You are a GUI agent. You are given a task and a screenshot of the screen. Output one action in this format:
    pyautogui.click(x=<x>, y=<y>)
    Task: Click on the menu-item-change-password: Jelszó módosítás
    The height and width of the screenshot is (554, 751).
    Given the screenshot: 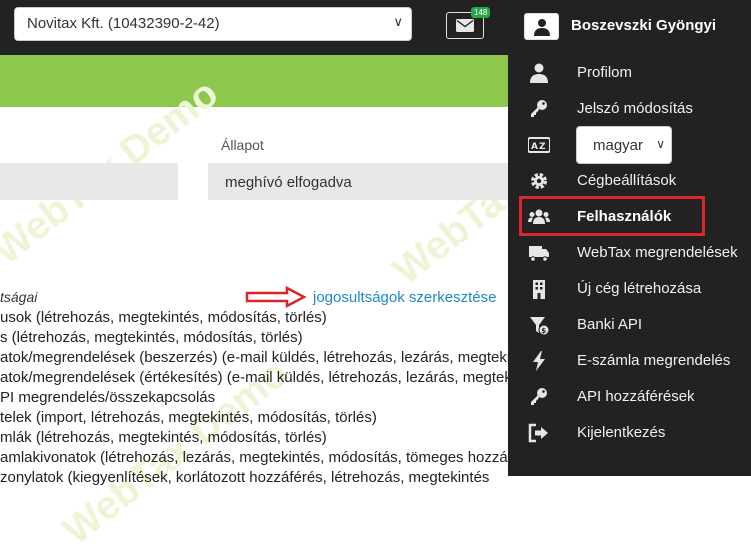 What is the action you would take?
    pyautogui.click(x=629, y=109)
    